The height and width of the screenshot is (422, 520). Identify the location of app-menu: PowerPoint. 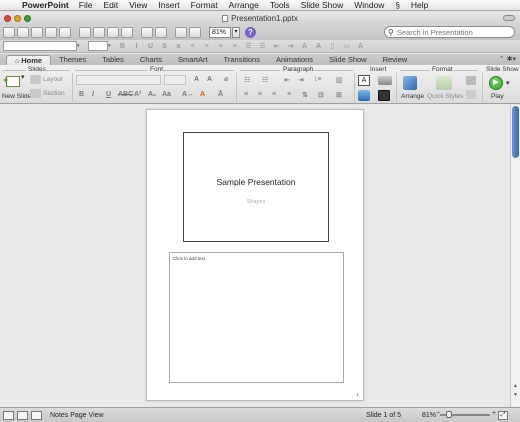
(45, 5).